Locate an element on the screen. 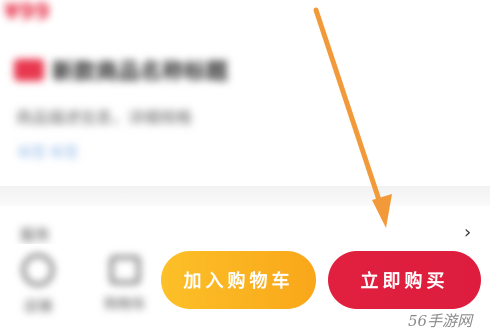  service-label: 服务 is located at coordinates (35, 235).